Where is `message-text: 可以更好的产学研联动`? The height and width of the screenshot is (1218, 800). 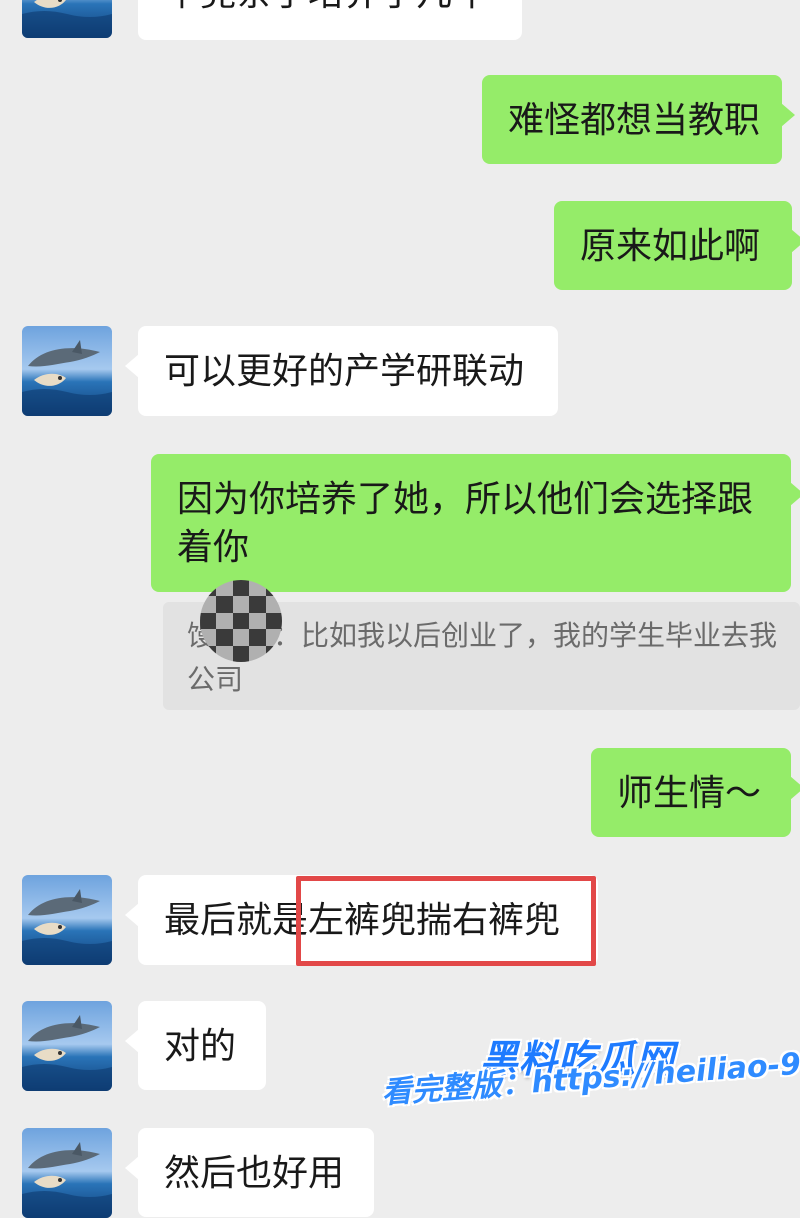
message-text: 可以更好的产学研联动 is located at coordinates (344, 371).